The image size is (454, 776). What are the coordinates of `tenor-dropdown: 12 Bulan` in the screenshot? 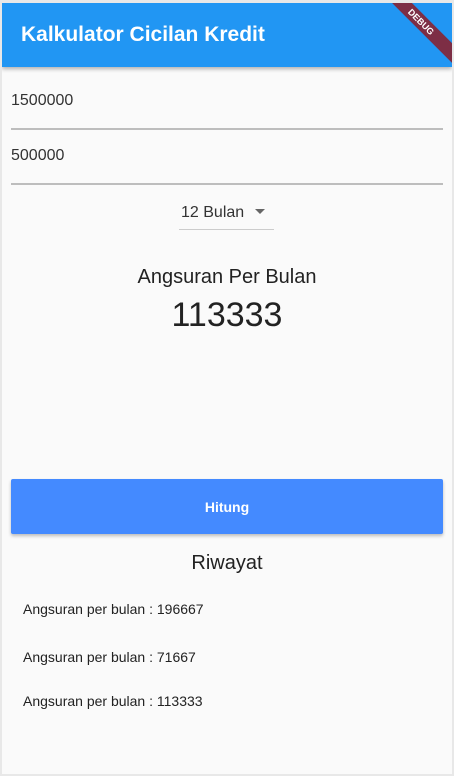 It's located at (226, 216).